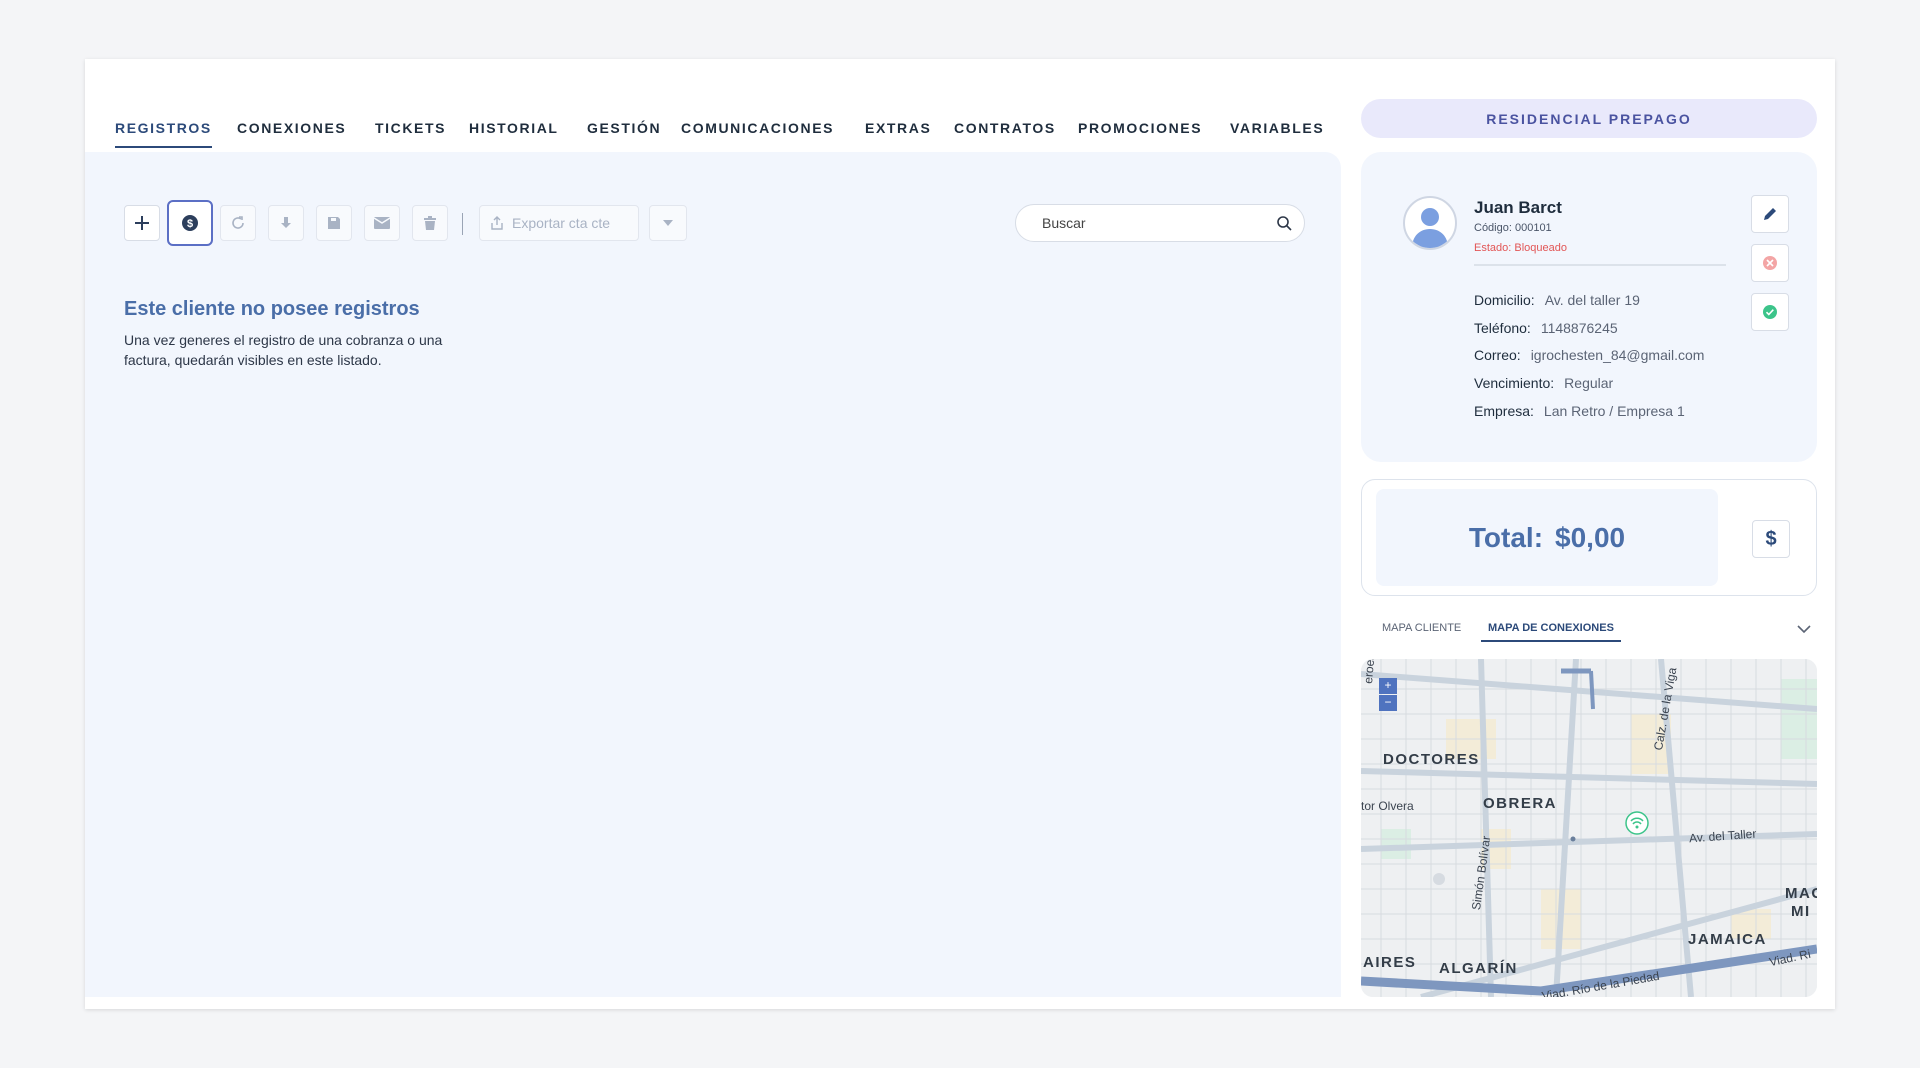 This screenshot has width=1920, height=1068. I want to click on chevron-down-icon, so click(1804, 629).